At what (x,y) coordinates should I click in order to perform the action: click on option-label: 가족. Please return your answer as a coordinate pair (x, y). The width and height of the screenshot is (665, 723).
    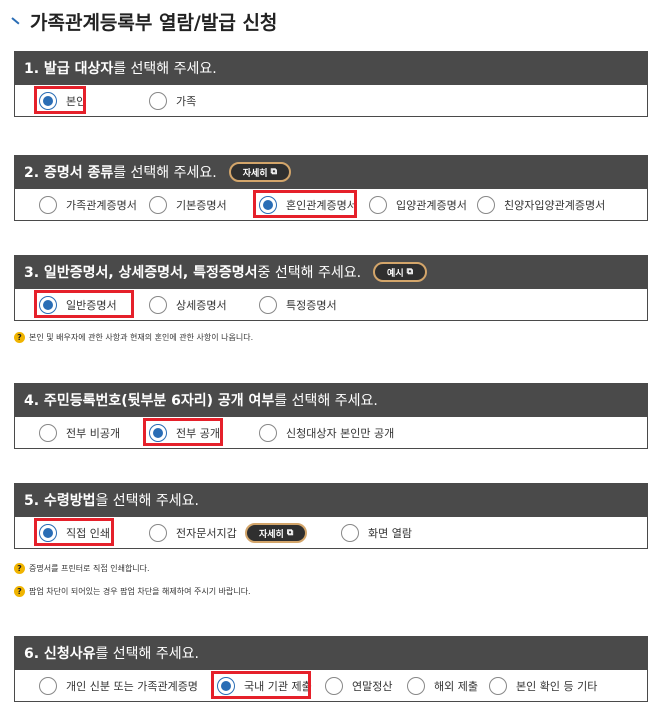
    Looking at the image, I should click on (186, 101).